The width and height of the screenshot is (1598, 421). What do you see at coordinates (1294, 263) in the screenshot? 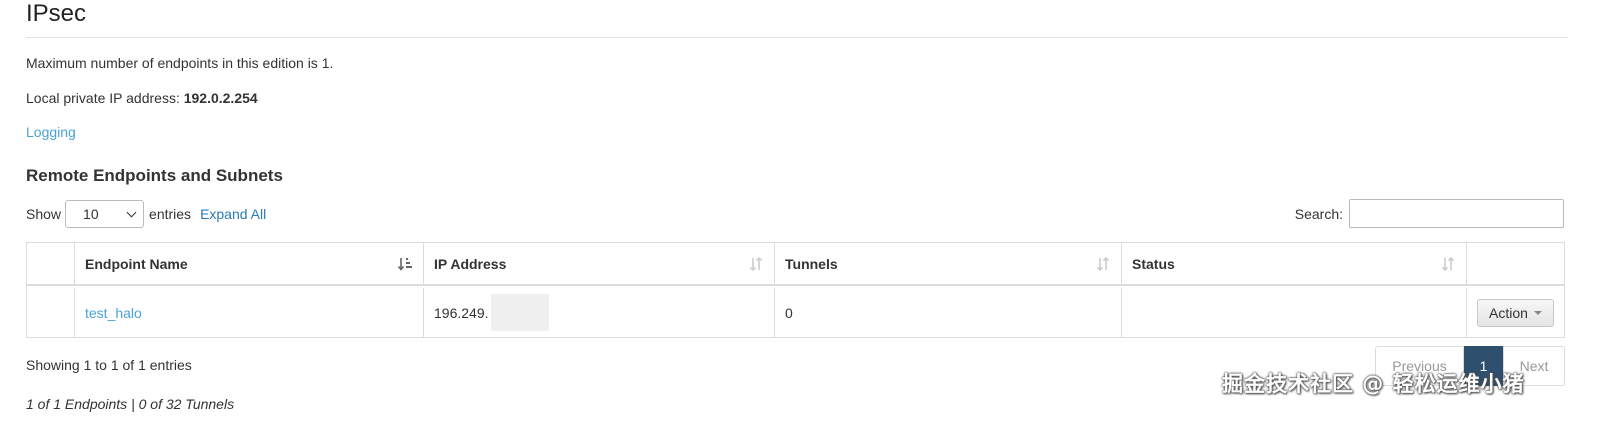
I see `column-header-status: Status` at bounding box center [1294, 263].